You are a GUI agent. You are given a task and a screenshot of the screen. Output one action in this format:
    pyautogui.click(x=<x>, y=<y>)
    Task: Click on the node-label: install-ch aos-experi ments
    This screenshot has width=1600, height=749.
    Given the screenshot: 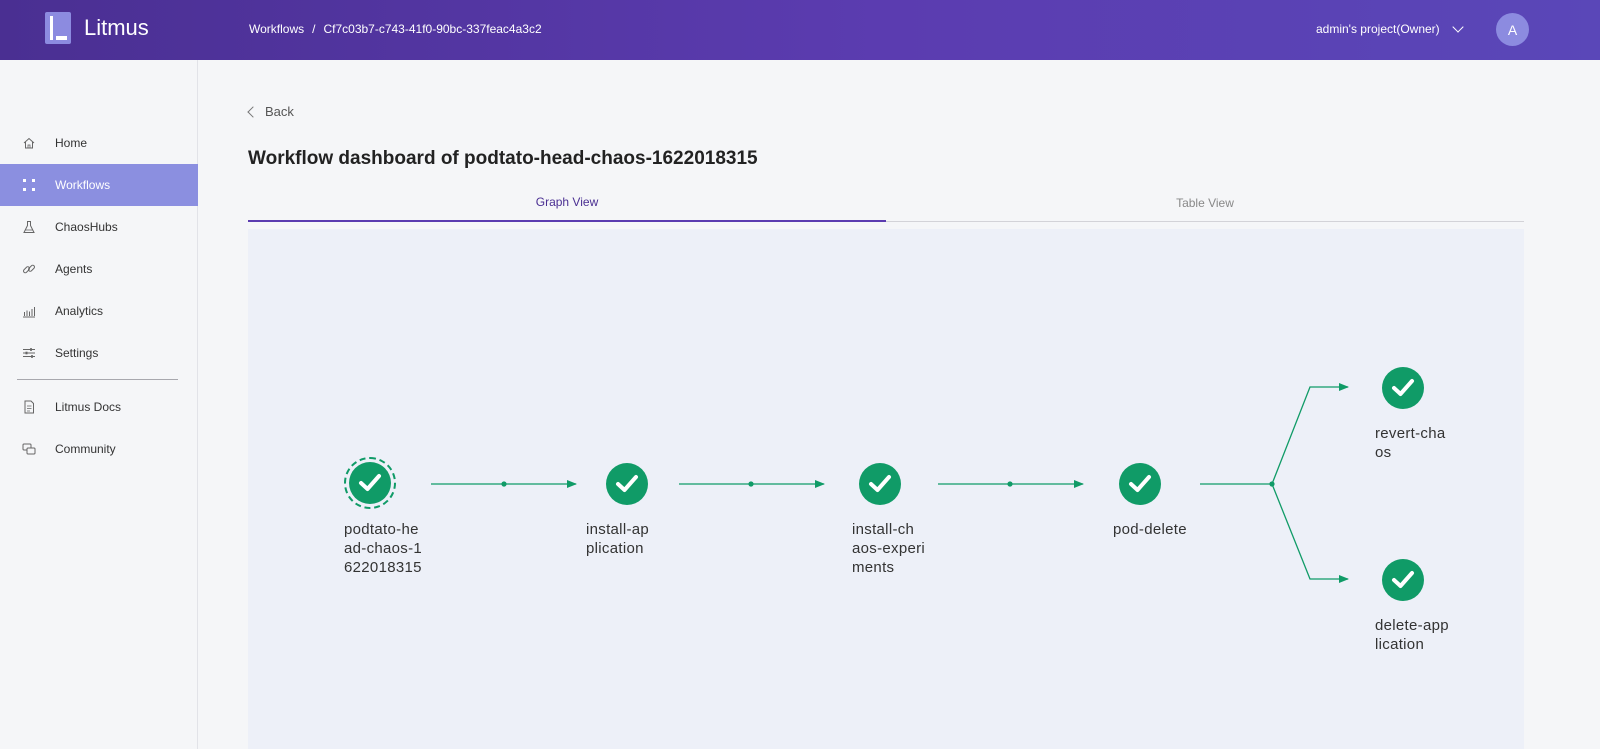 What is the action you would take?
    pyautogui.click(x=889, y=548)
    